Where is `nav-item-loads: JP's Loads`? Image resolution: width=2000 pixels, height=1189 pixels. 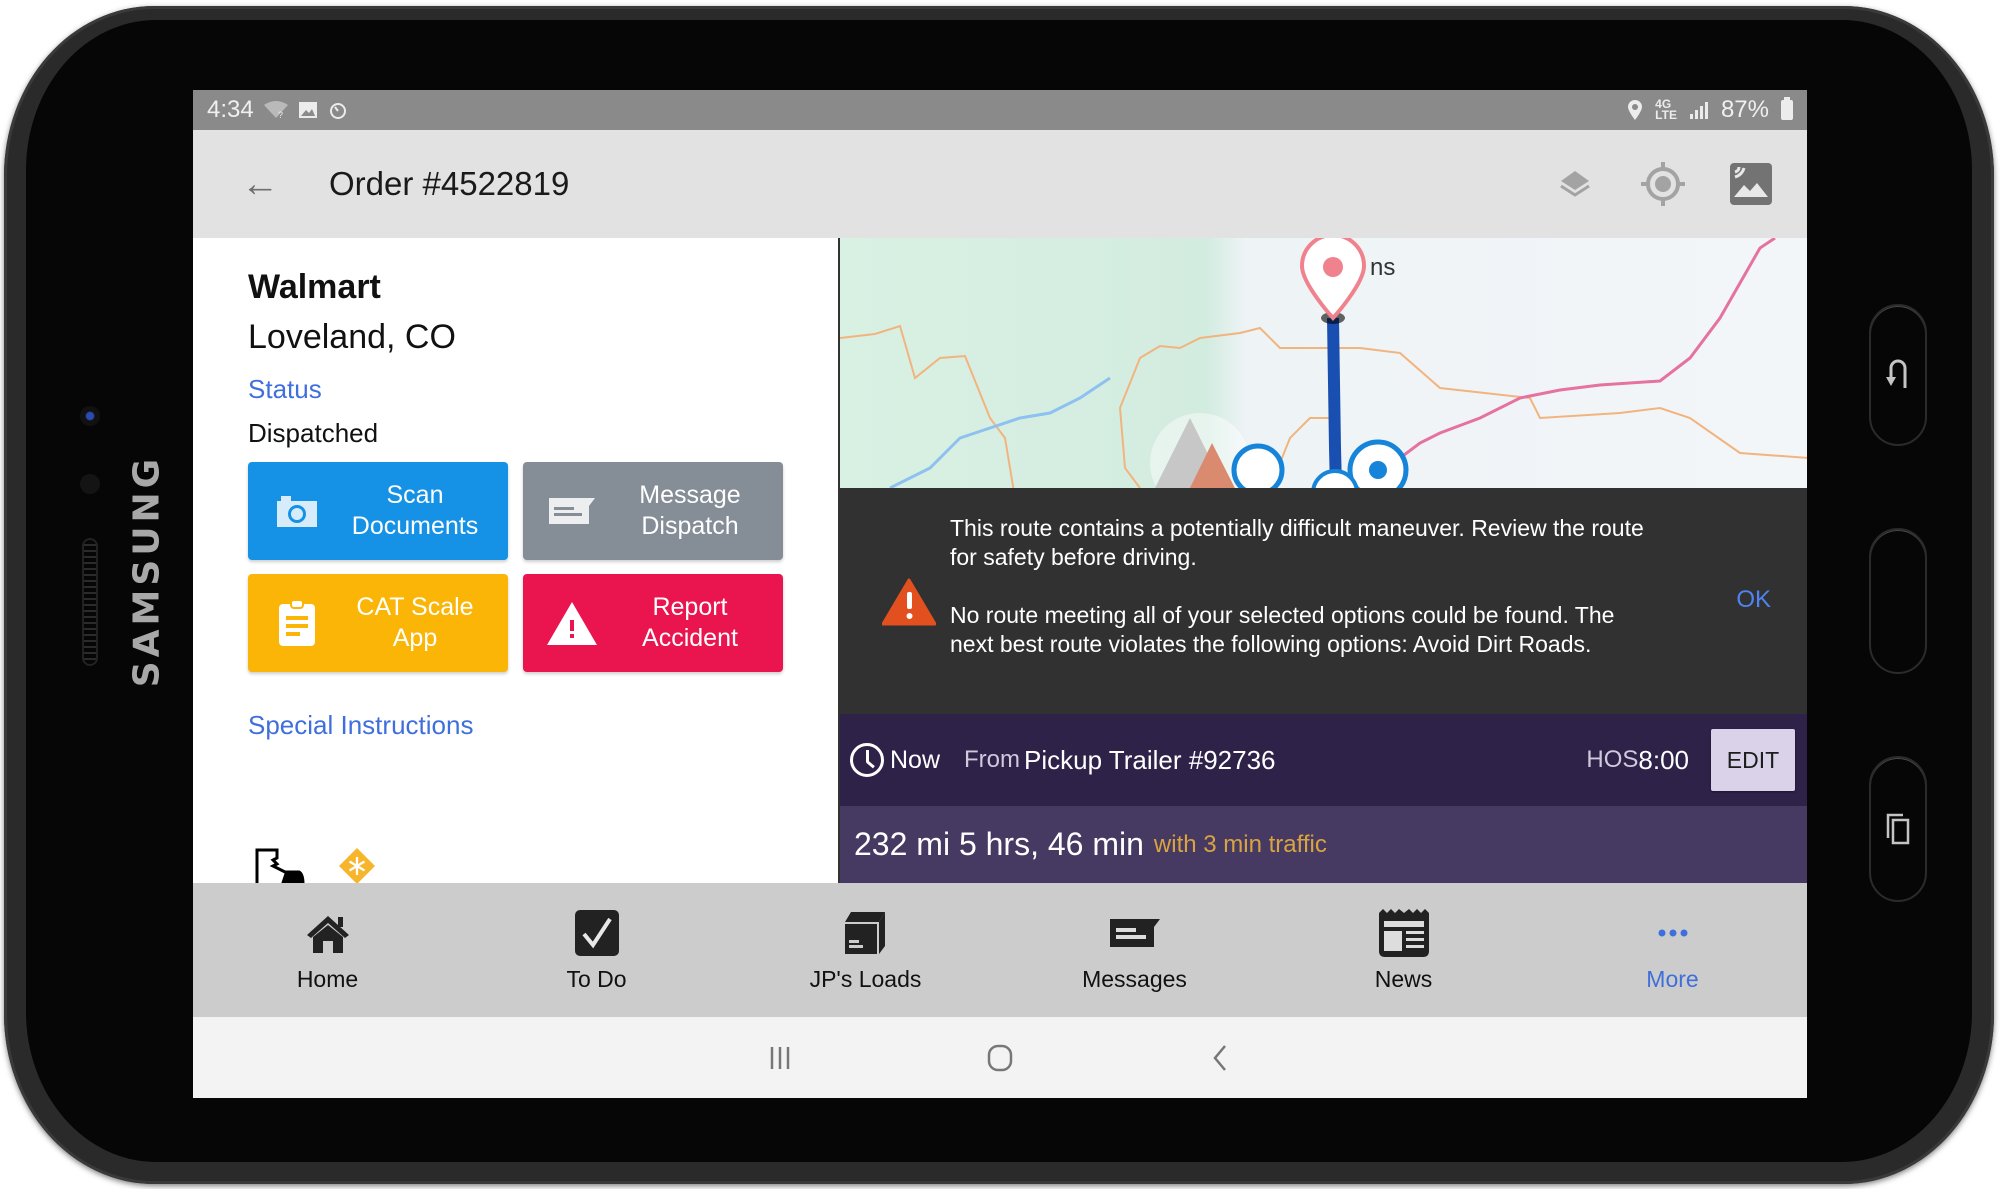 nav-item-loads: JP's Loads is located at coordinates (865, 950).